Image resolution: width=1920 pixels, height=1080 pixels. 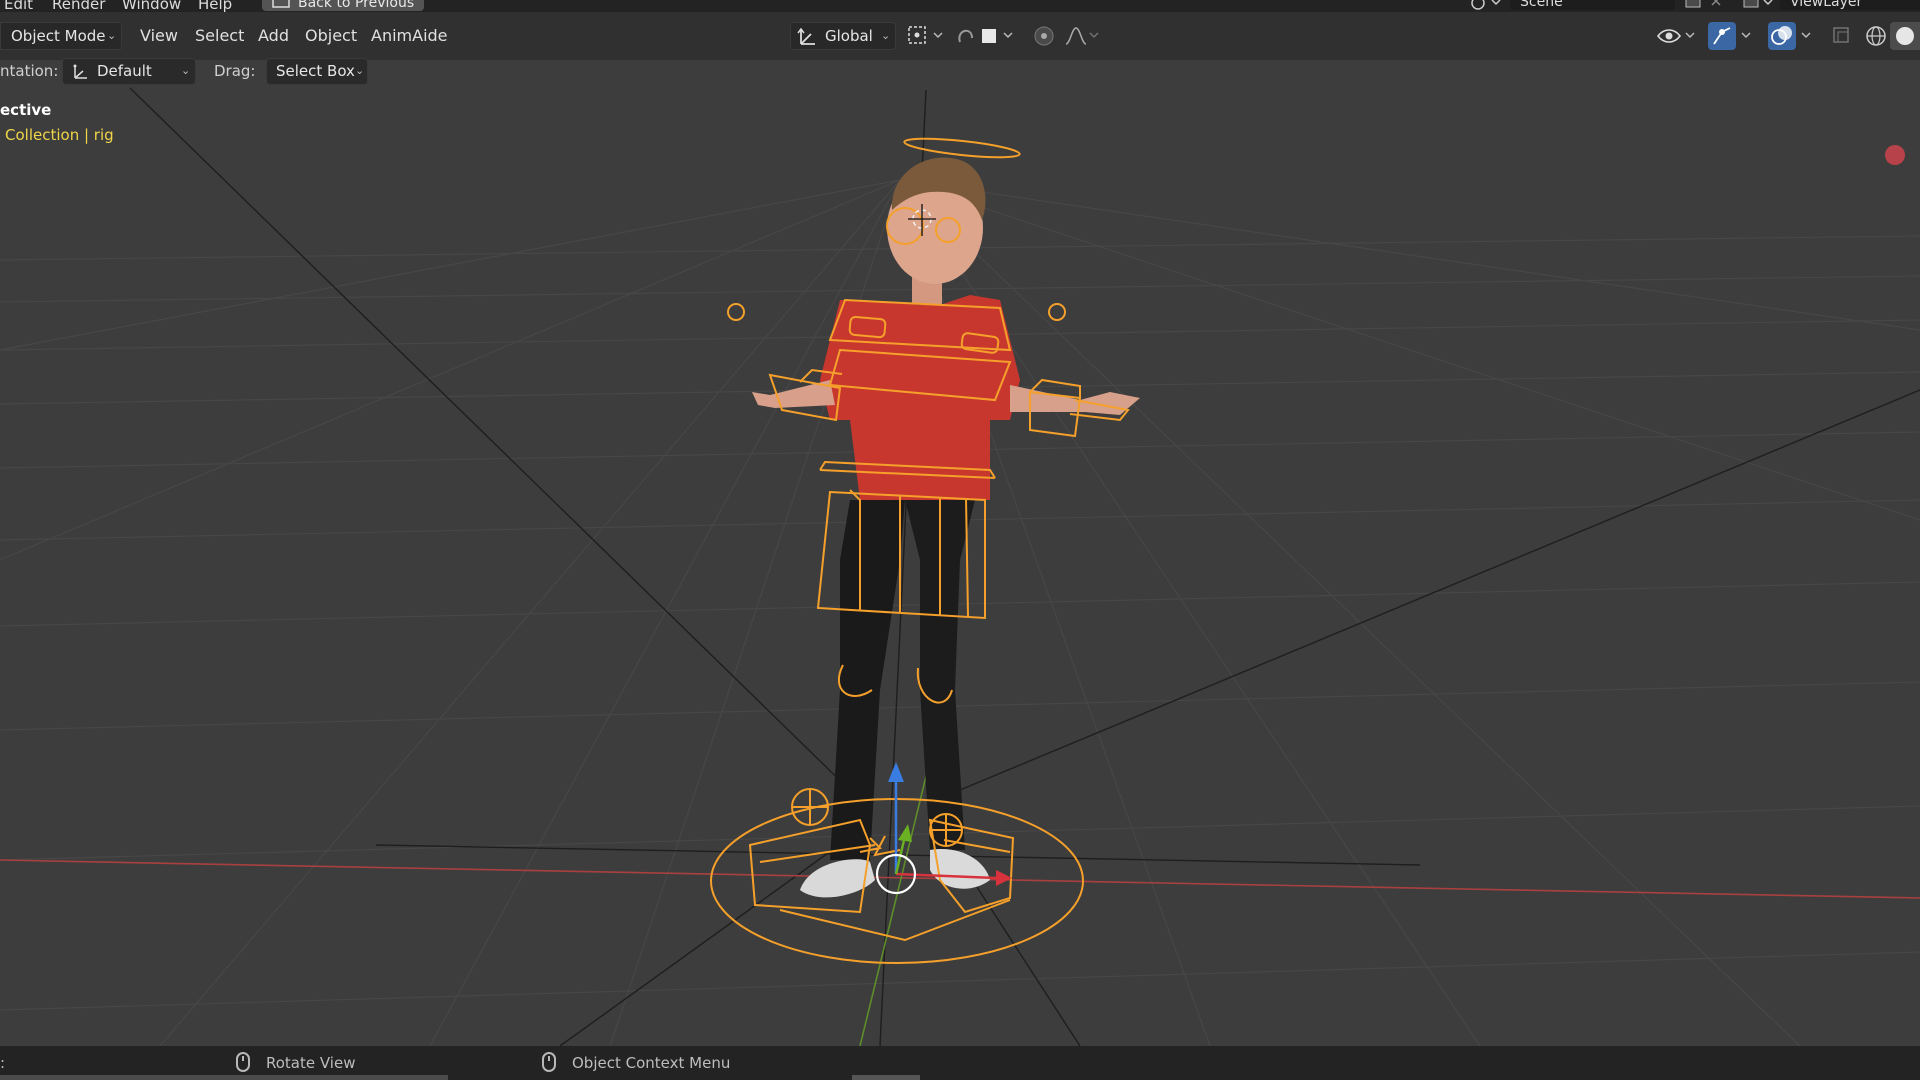 What do you see at coordinates (215, 6) in the screenshot?
I see `menu-help: Help` at bounding box center [215, 6].